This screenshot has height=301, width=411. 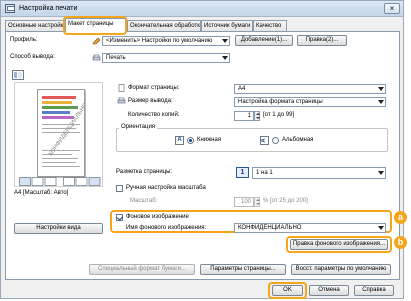 I want to click on output-method-select: Печать, so click(x=166, y=58).